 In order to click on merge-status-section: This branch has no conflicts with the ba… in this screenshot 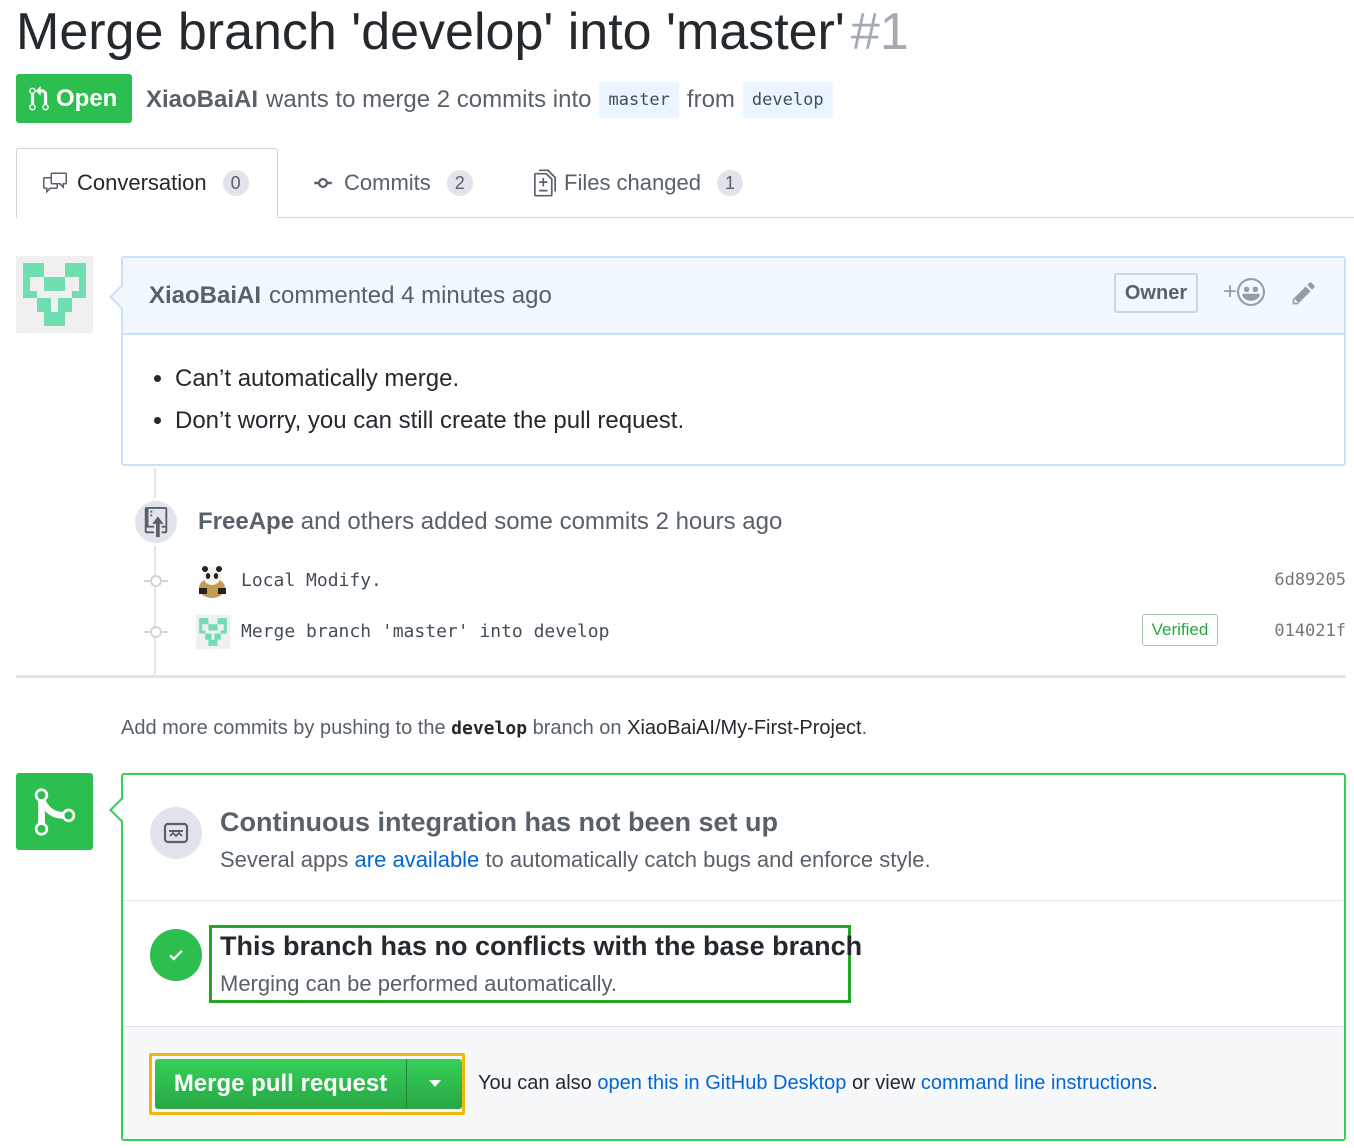, I will do `click(733, 964)`.